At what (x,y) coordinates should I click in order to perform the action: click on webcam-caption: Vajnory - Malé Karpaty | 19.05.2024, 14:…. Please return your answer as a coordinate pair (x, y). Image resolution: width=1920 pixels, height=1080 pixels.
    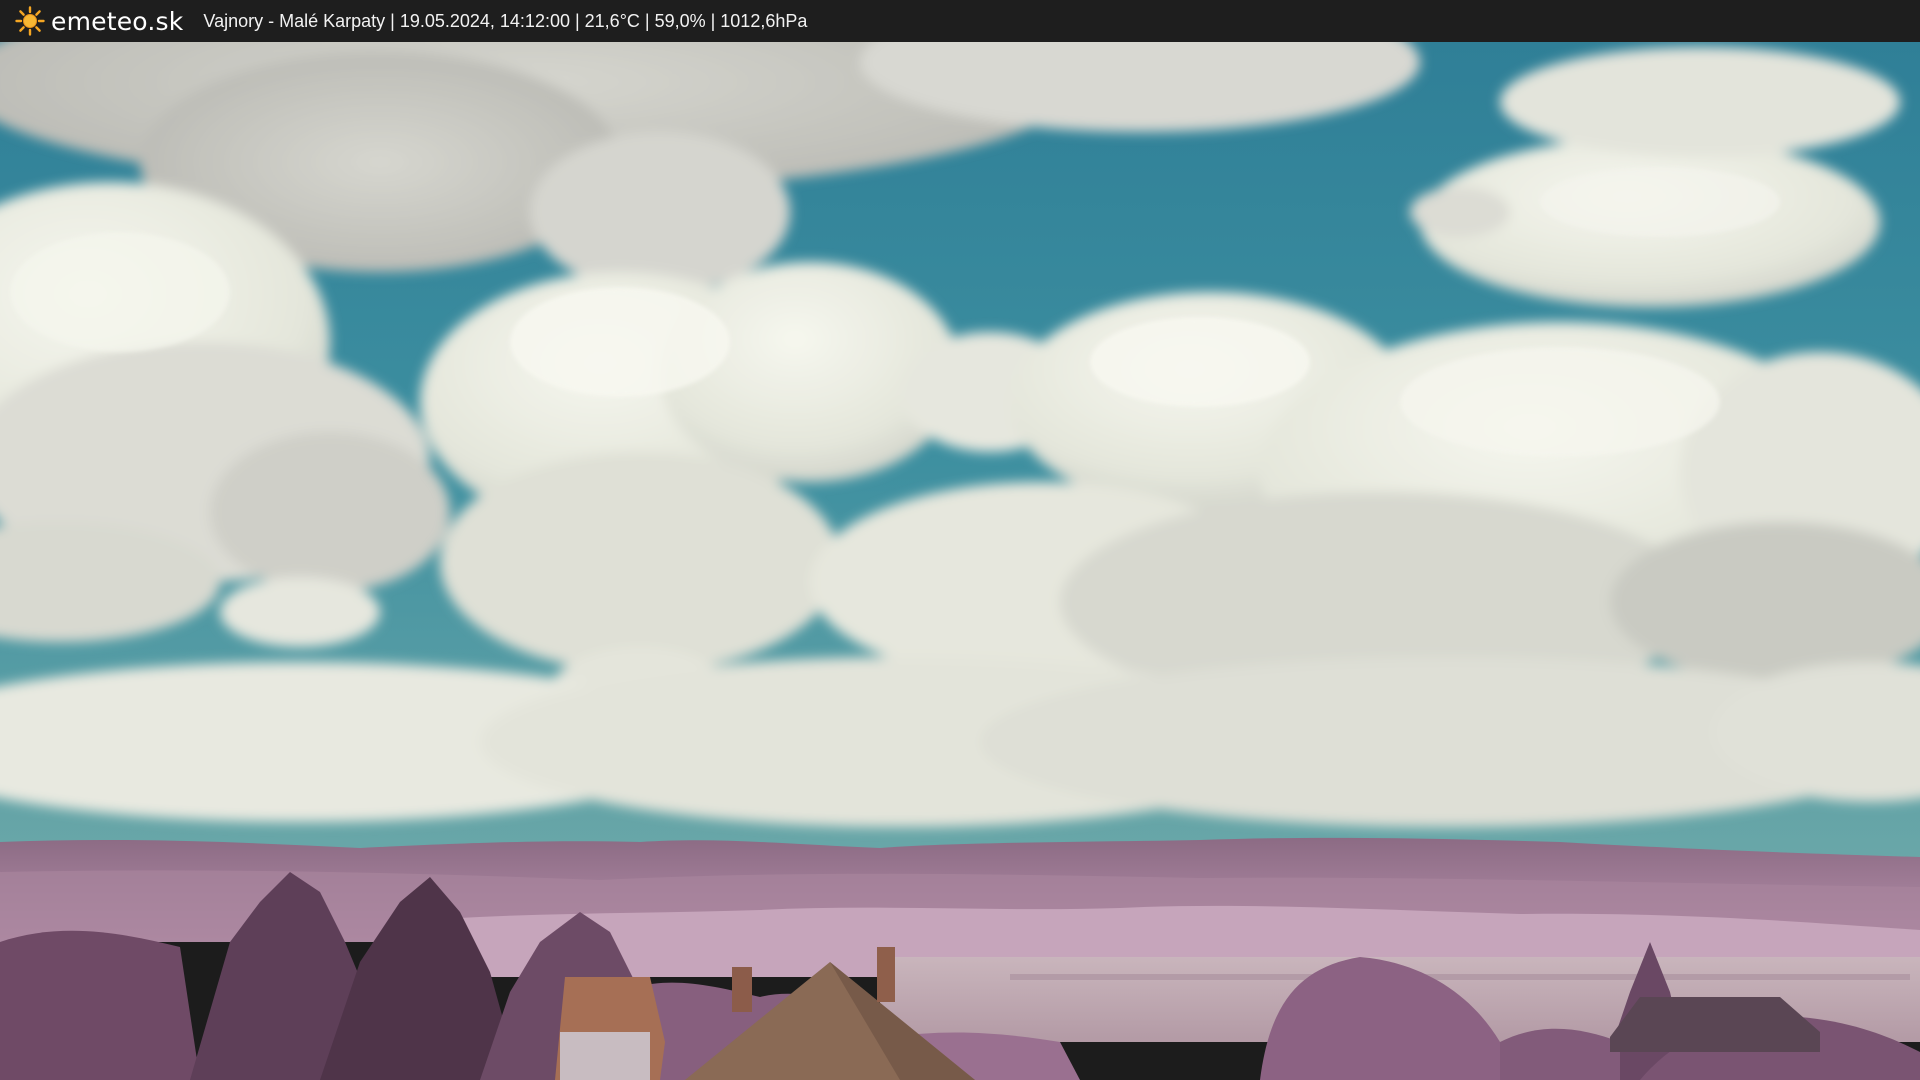
    Looking at the image, I should click on (505, 20).